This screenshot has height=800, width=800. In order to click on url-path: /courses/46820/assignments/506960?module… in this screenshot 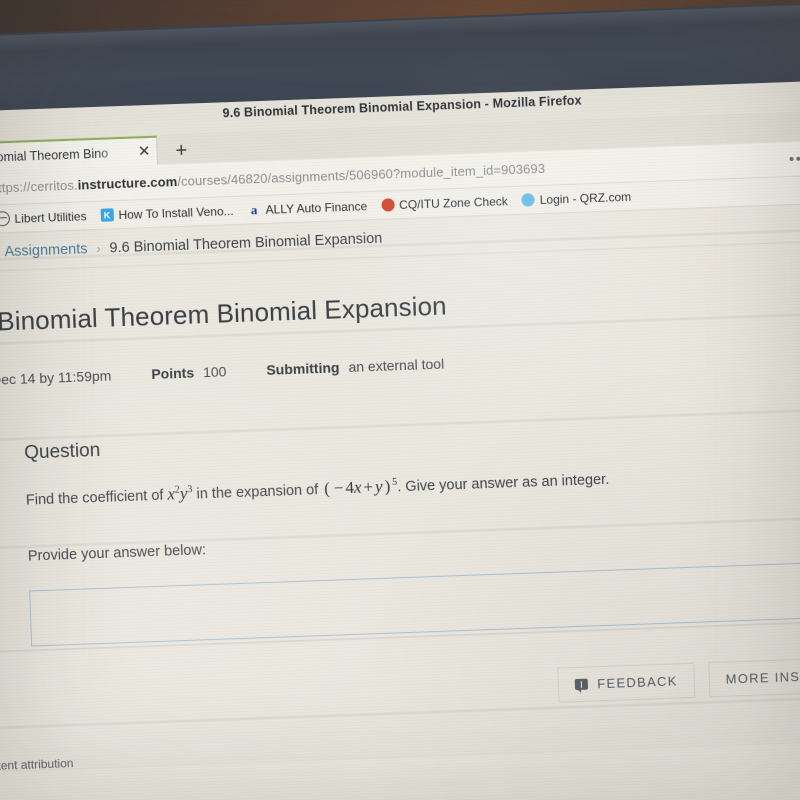, I will do `click(361, 174)`.